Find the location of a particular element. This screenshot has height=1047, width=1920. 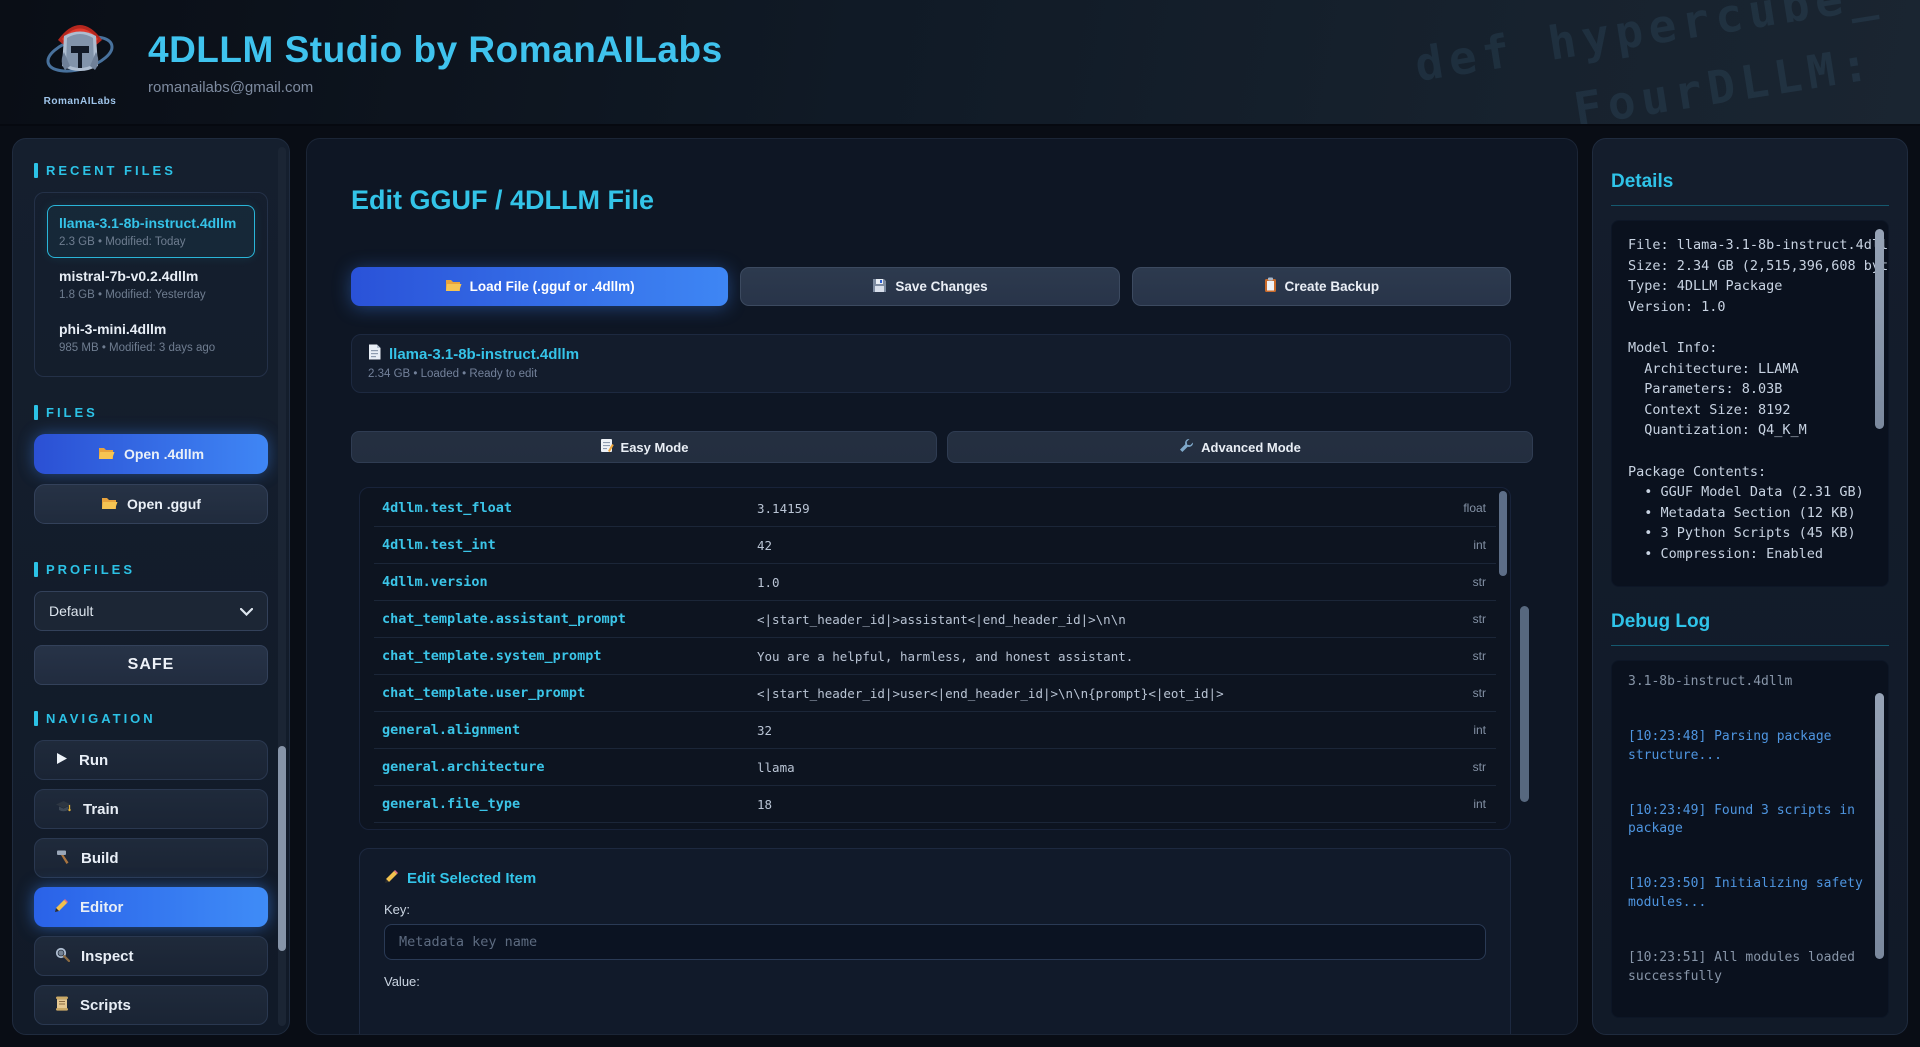

wrench-icon is located at coordinates (1186, 447).